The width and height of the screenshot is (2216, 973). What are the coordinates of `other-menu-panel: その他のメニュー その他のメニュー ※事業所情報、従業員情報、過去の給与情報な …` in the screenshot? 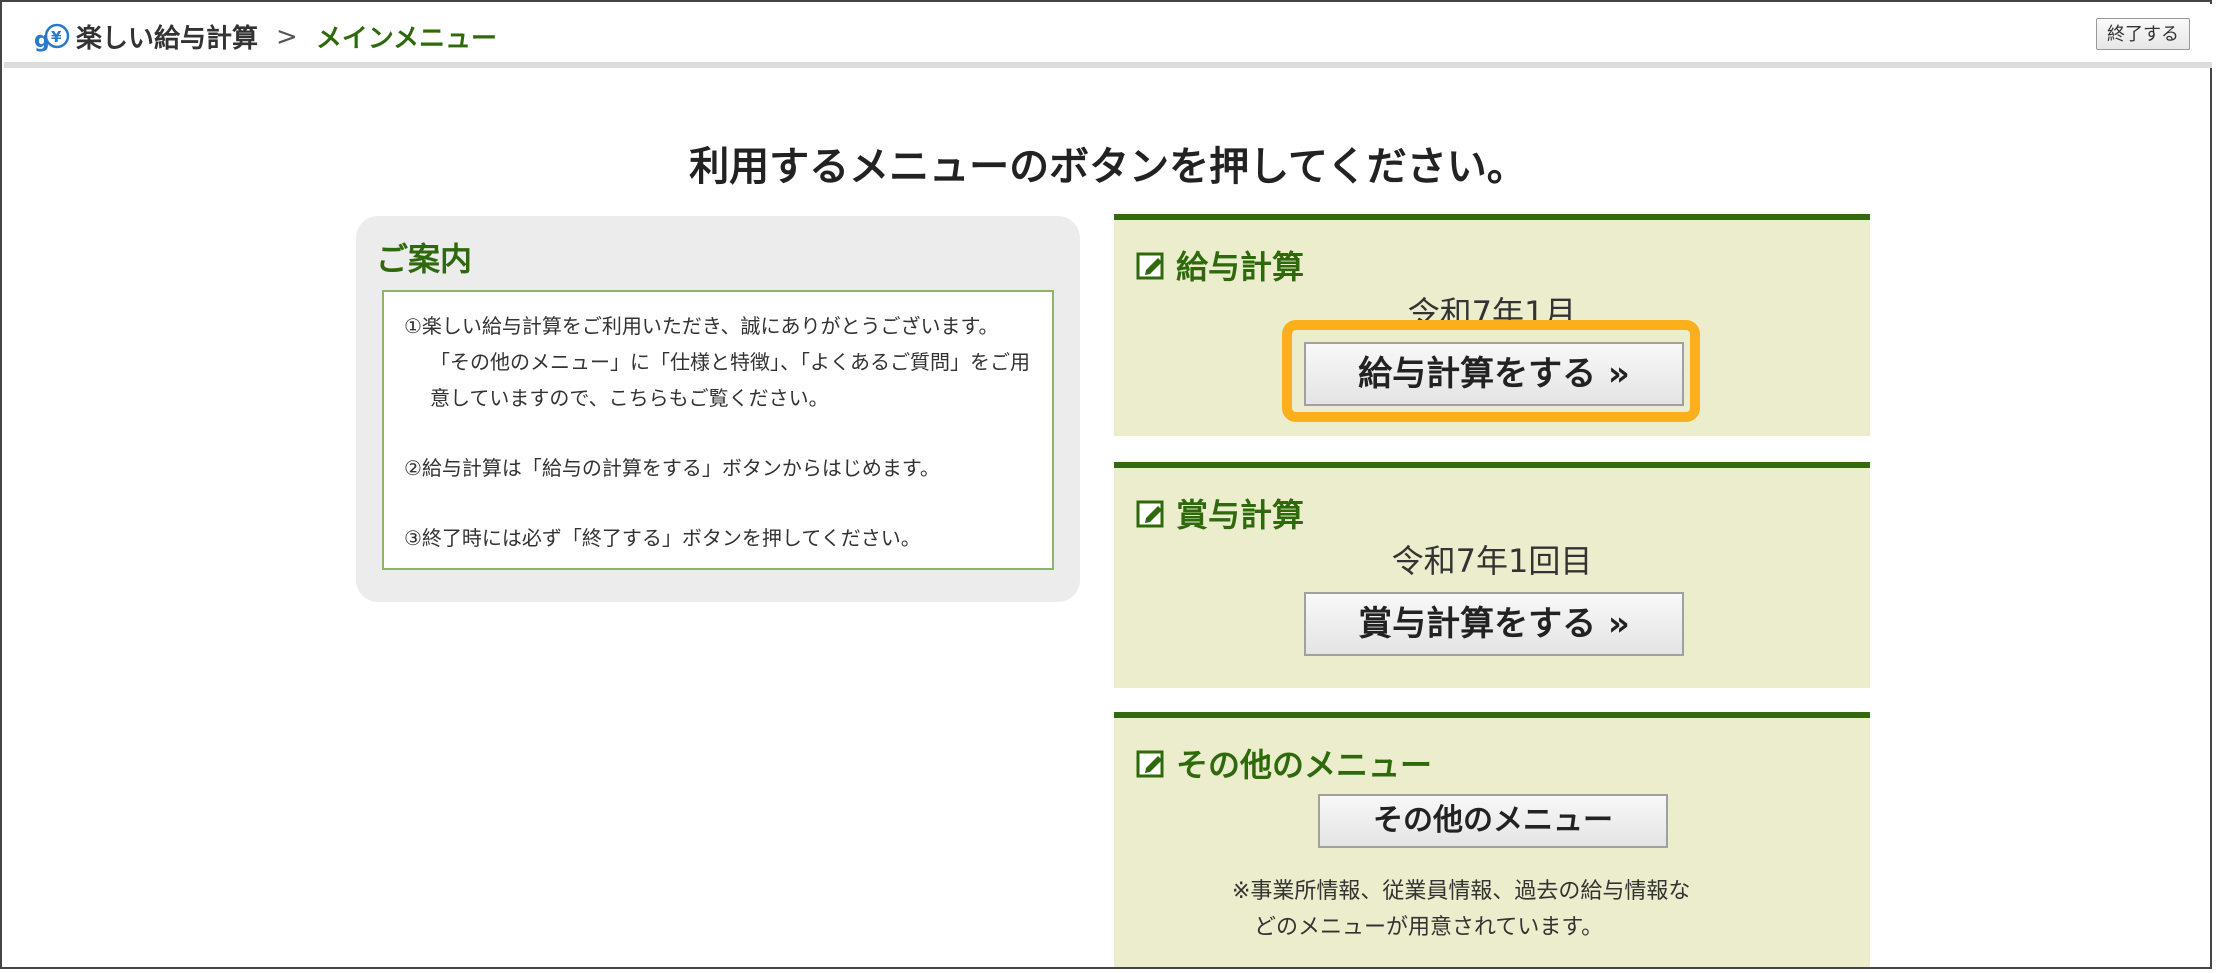 It's located at (1492, 839).